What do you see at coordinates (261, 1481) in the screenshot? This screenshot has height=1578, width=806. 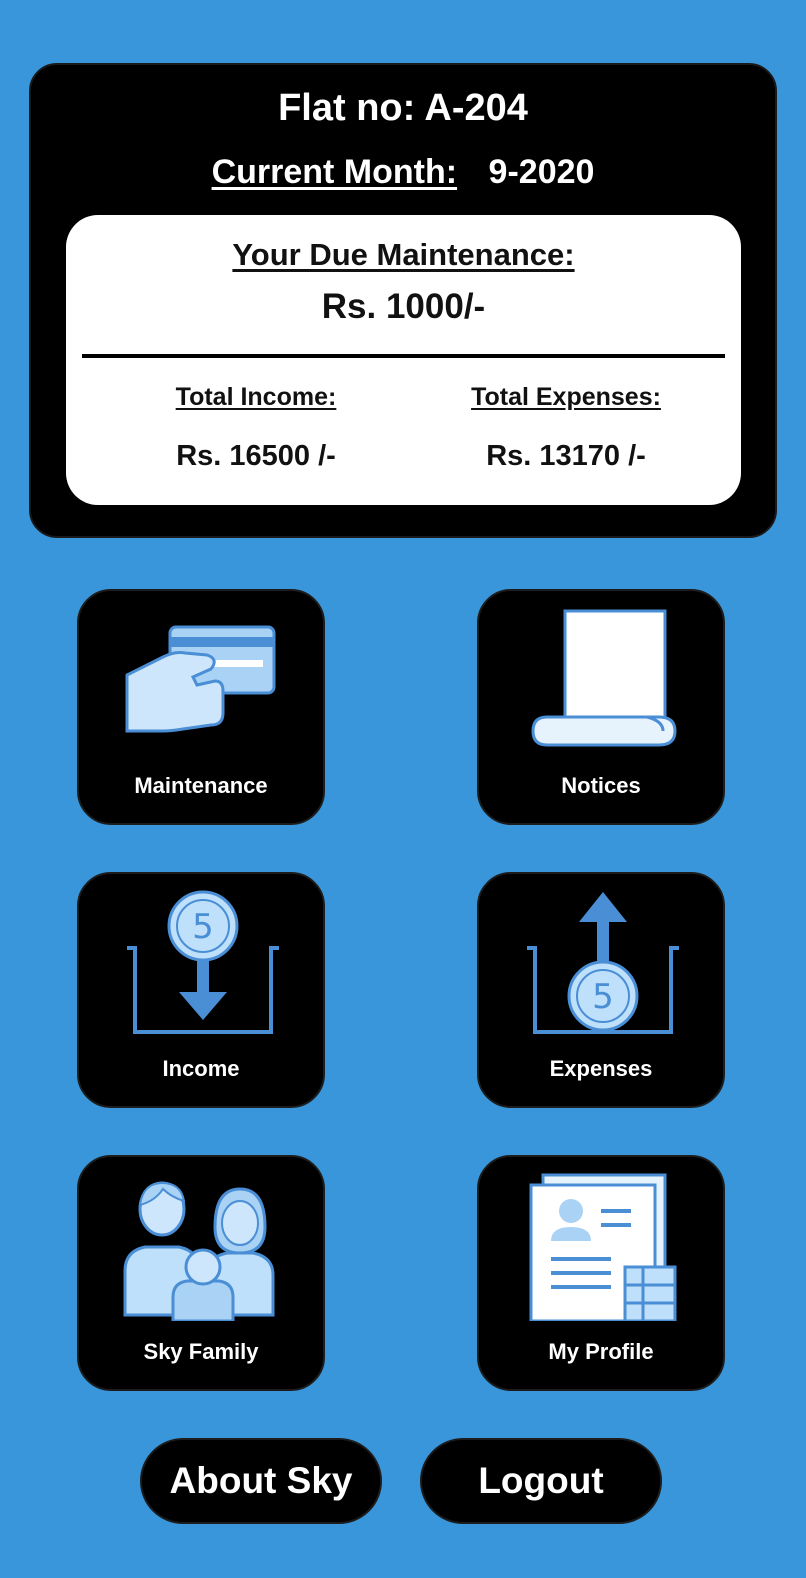 I see `about-sky-button: About Sky` at bounding box center [261, 1481].